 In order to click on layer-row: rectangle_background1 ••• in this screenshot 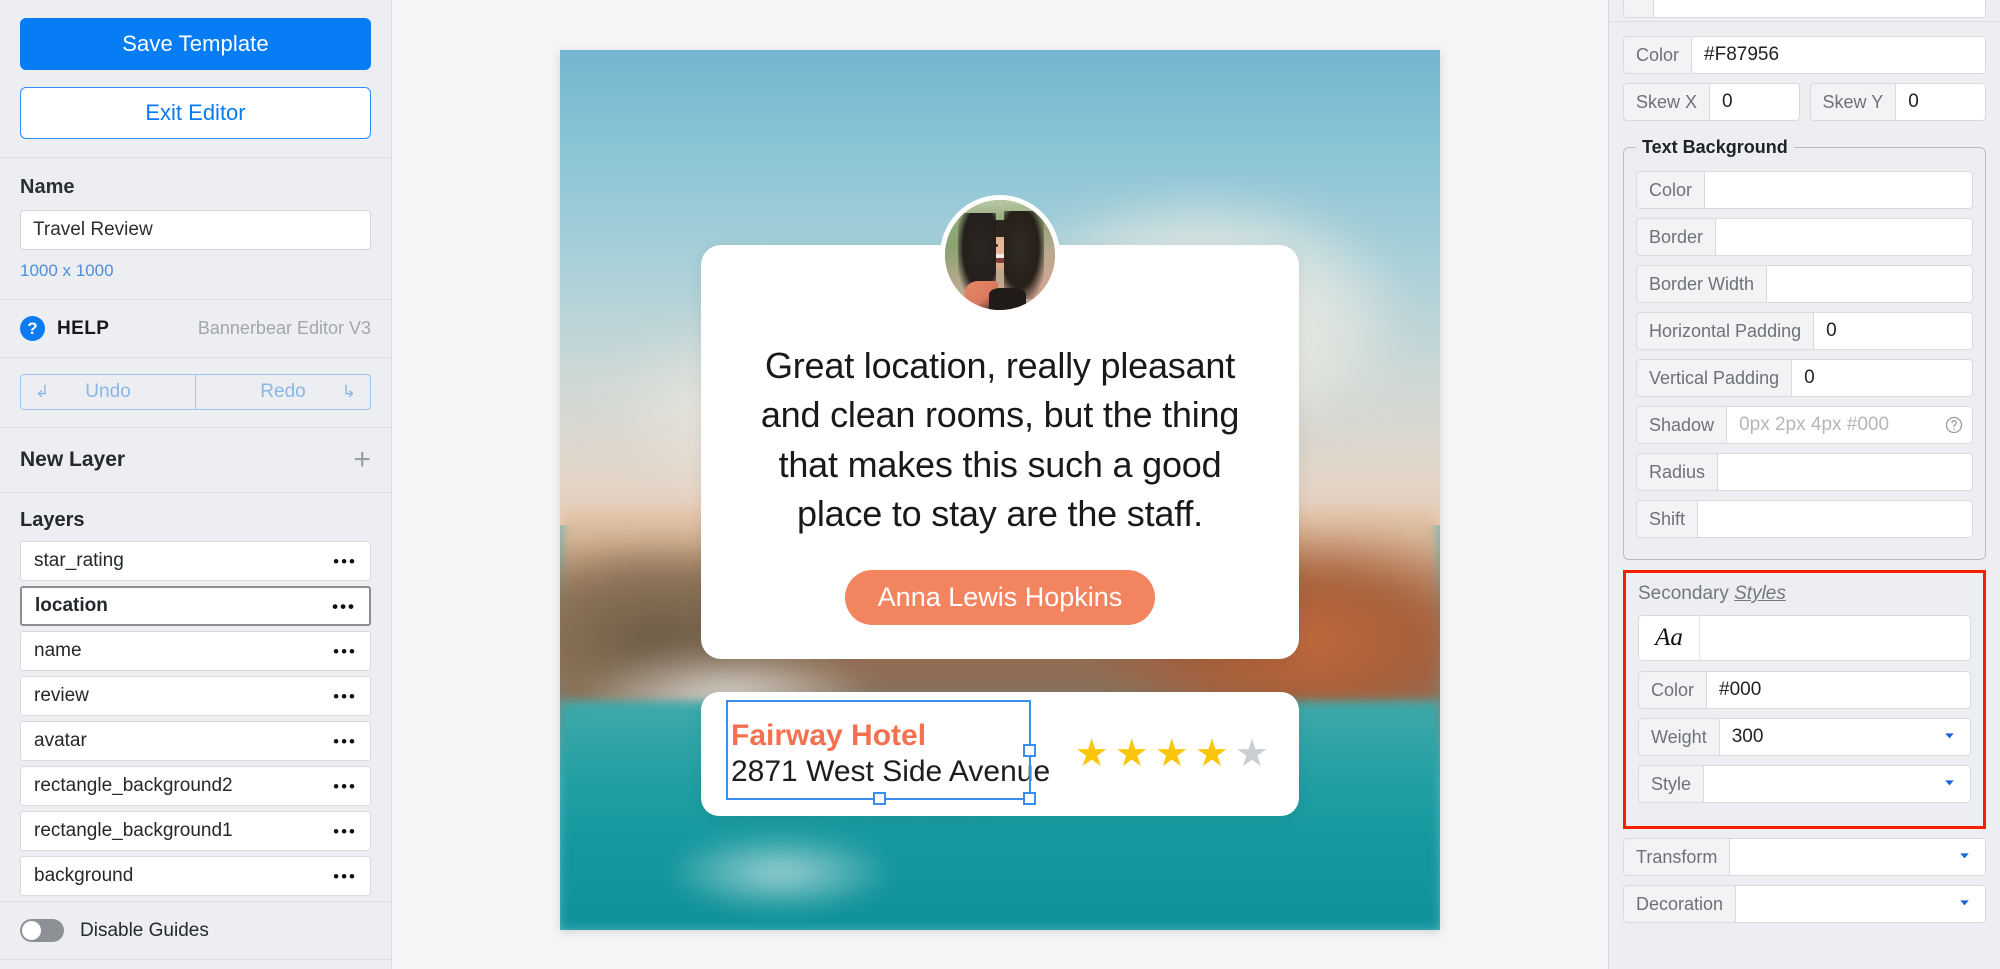, I will do `click(195, 831)`.